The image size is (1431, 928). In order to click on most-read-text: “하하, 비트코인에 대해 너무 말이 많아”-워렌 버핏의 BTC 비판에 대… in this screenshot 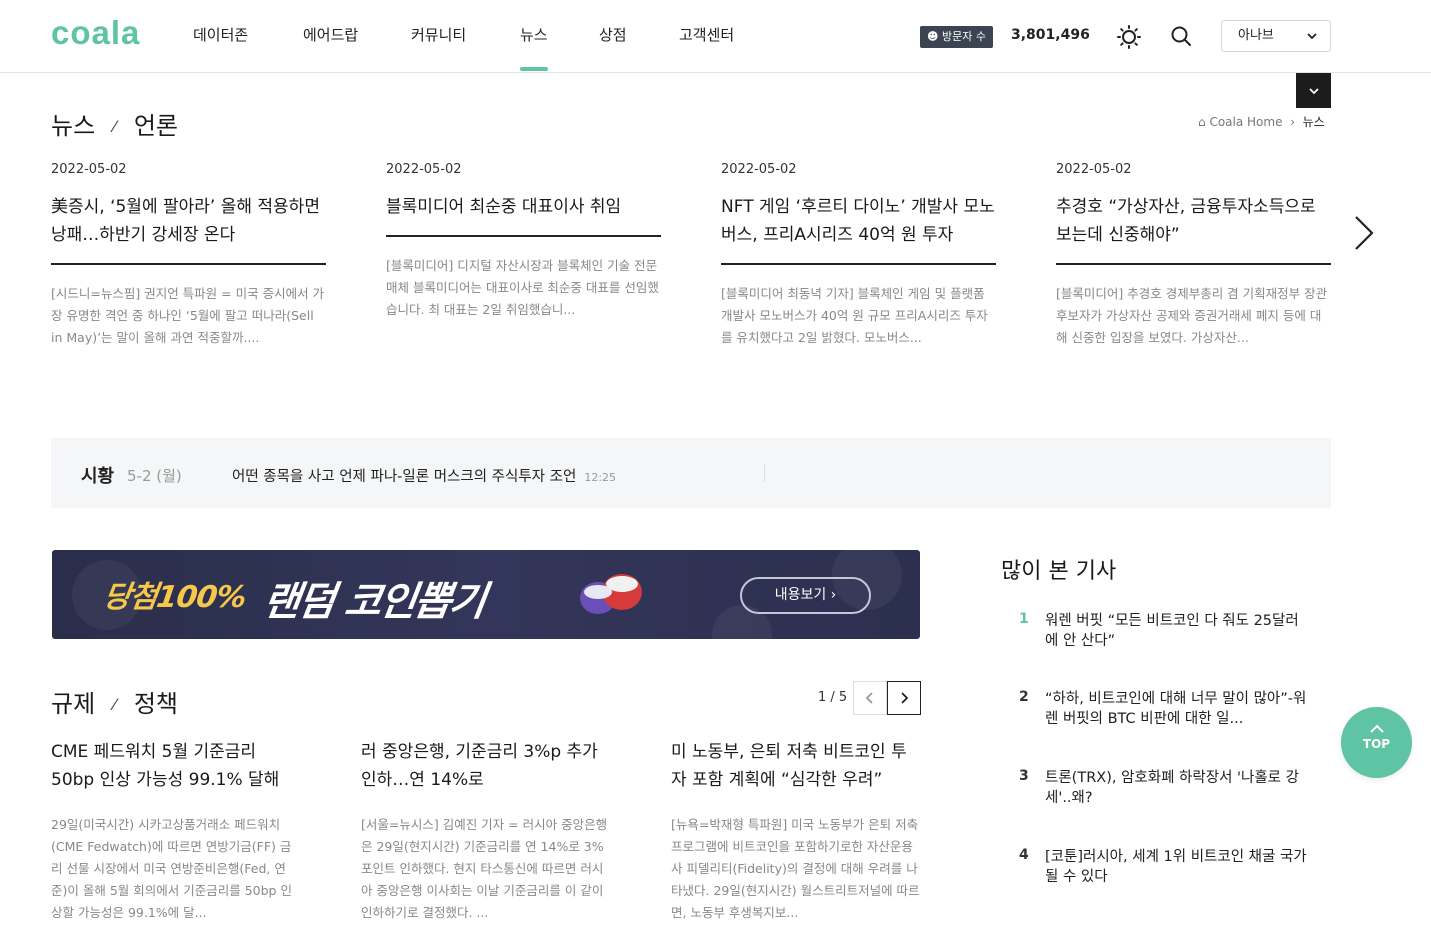, I will do `click(1177, 709)`.